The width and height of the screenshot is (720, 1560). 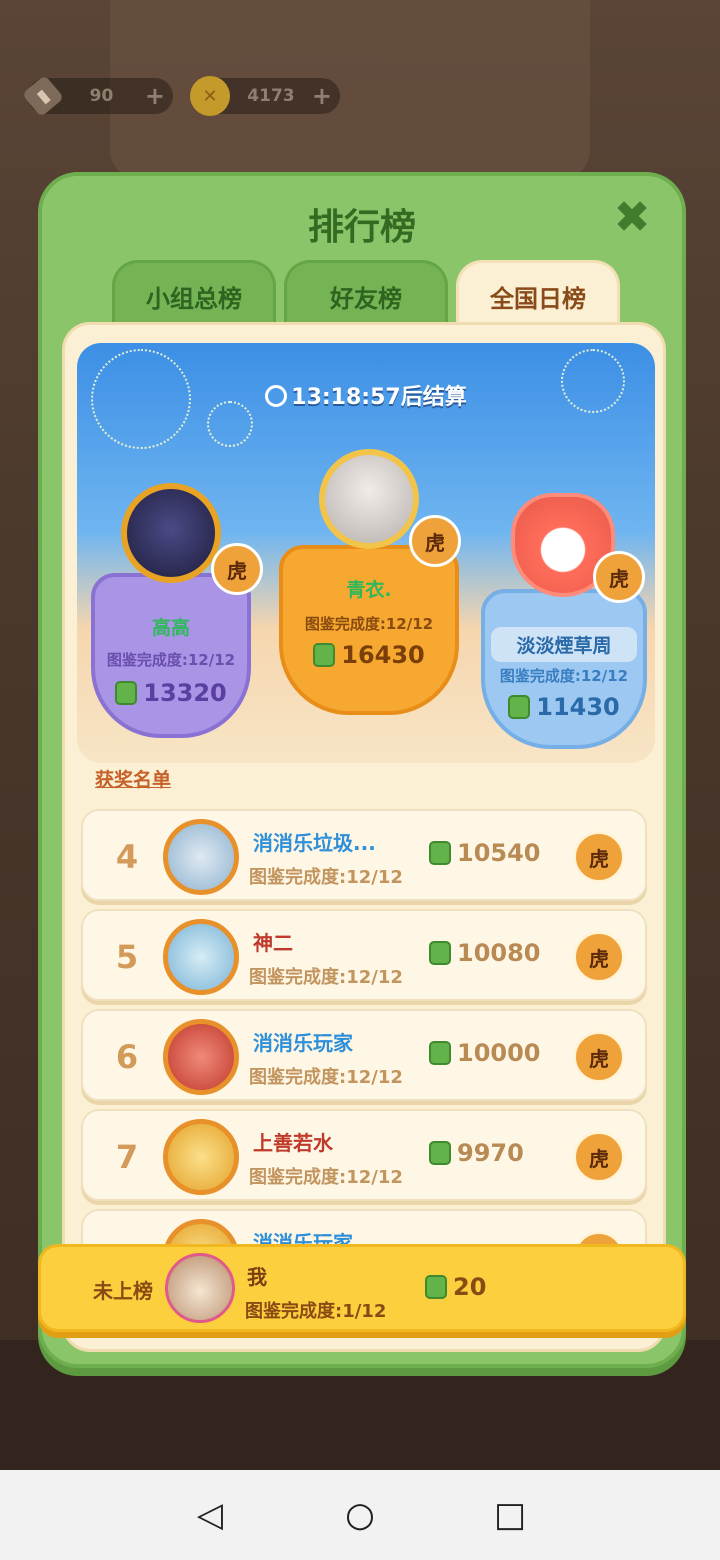 What do you see at coordinates (632, 218) in the screenshot?
I see `close-icon: ✖` at bounding box center [632, 218].